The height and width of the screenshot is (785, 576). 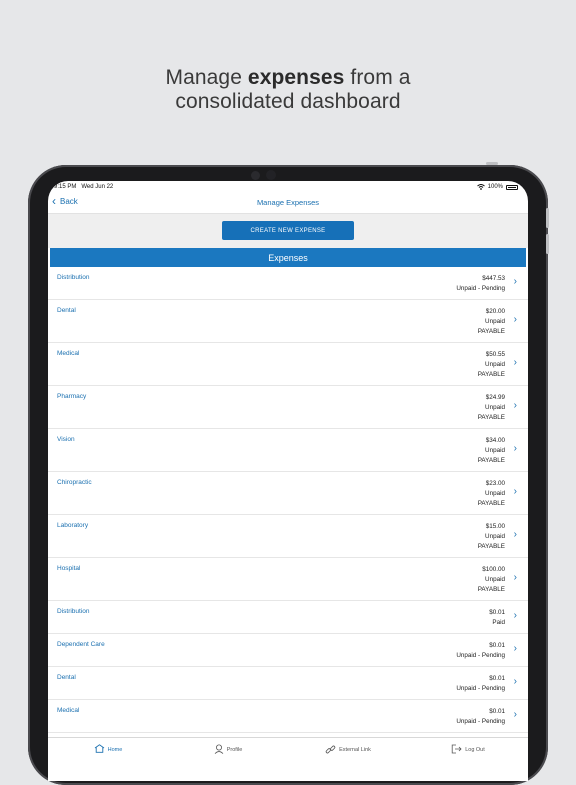 I want to click on expense-row: Distribution $0.01 Paid ›, so click(x=288, y=617).